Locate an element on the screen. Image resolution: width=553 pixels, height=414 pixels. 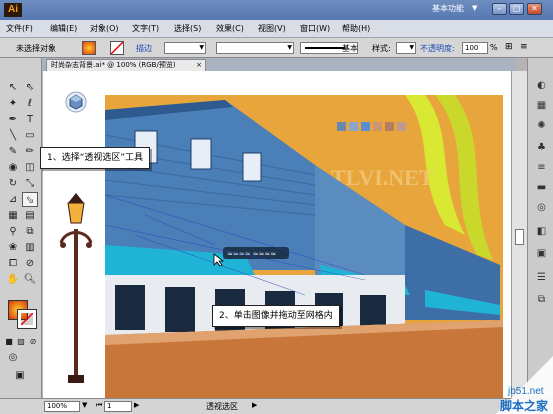
zoom-level-value: 100% is located at coordinates (57, 406).